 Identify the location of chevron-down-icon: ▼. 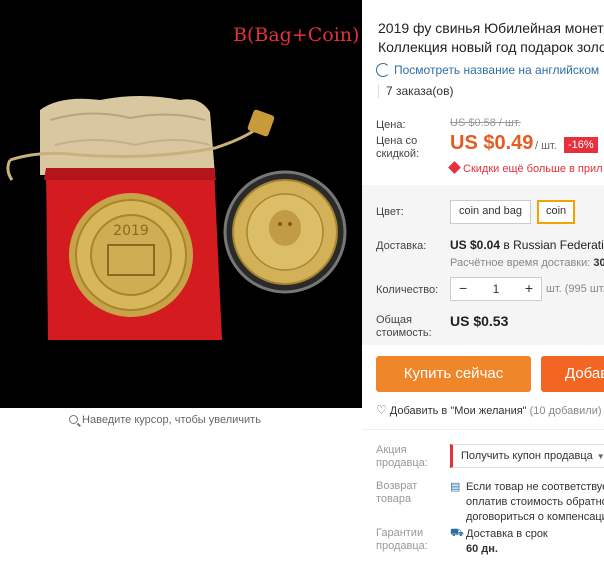
(600, 456).